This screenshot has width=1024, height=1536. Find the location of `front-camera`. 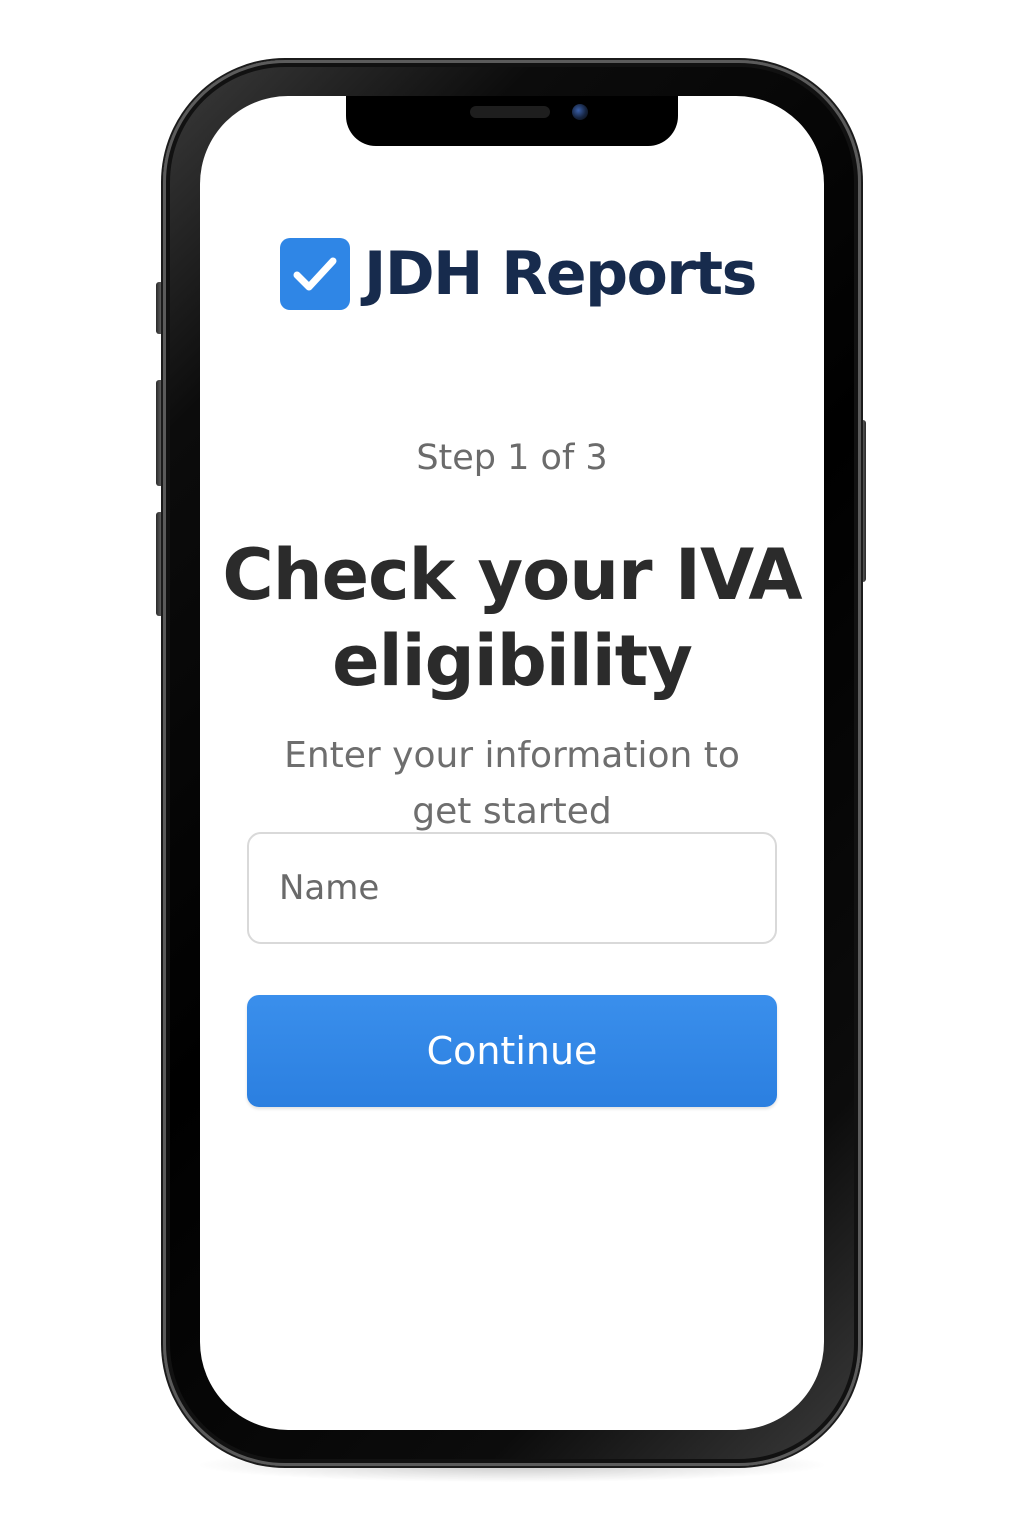

front-camera is located at coordinates (580, 112).